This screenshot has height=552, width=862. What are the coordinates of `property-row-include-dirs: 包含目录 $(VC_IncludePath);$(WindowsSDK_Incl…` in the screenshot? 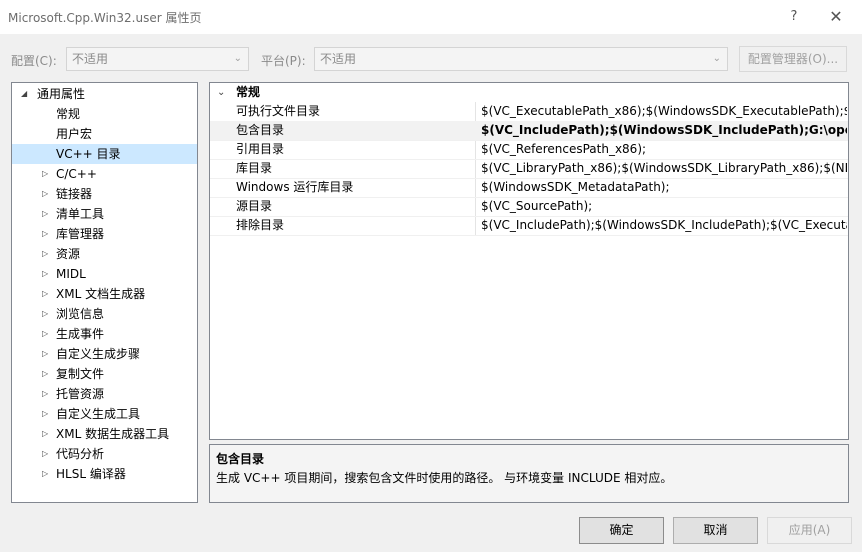 It's located at (529, 131).